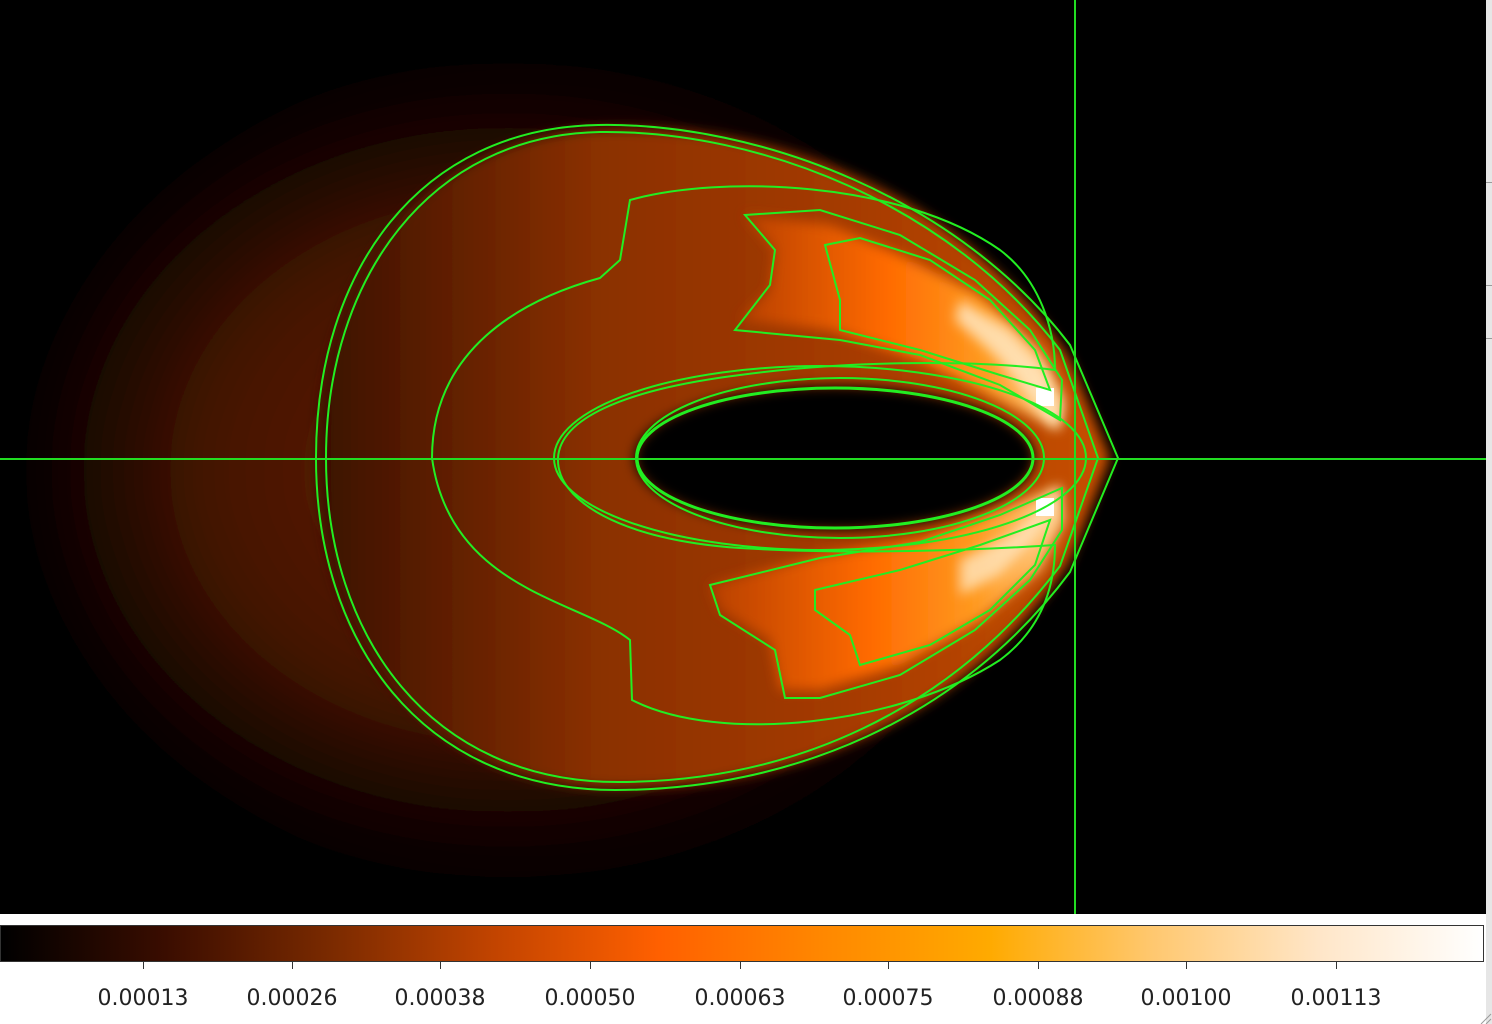  What do you see at coordinates (743, 919) in the screenshot?
I see `panel-separator` at bounding box center [743, 919].